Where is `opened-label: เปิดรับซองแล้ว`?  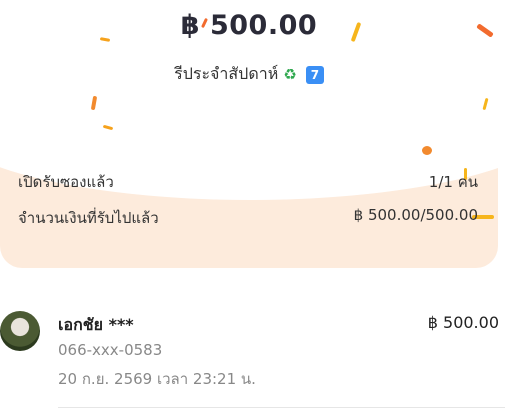
opened-label: เปิดรับซองแล้ว is located at coordinates (66, 182).